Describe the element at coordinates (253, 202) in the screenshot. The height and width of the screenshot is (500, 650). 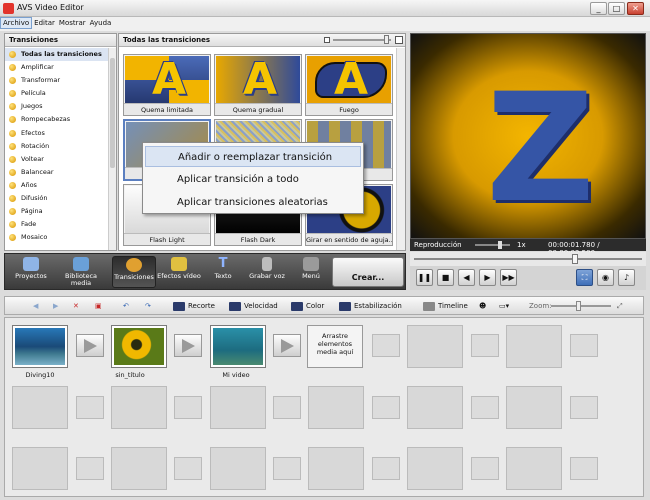
I see `menu-item-apply-random: Aplicar transiciones aleatorias` at that location.